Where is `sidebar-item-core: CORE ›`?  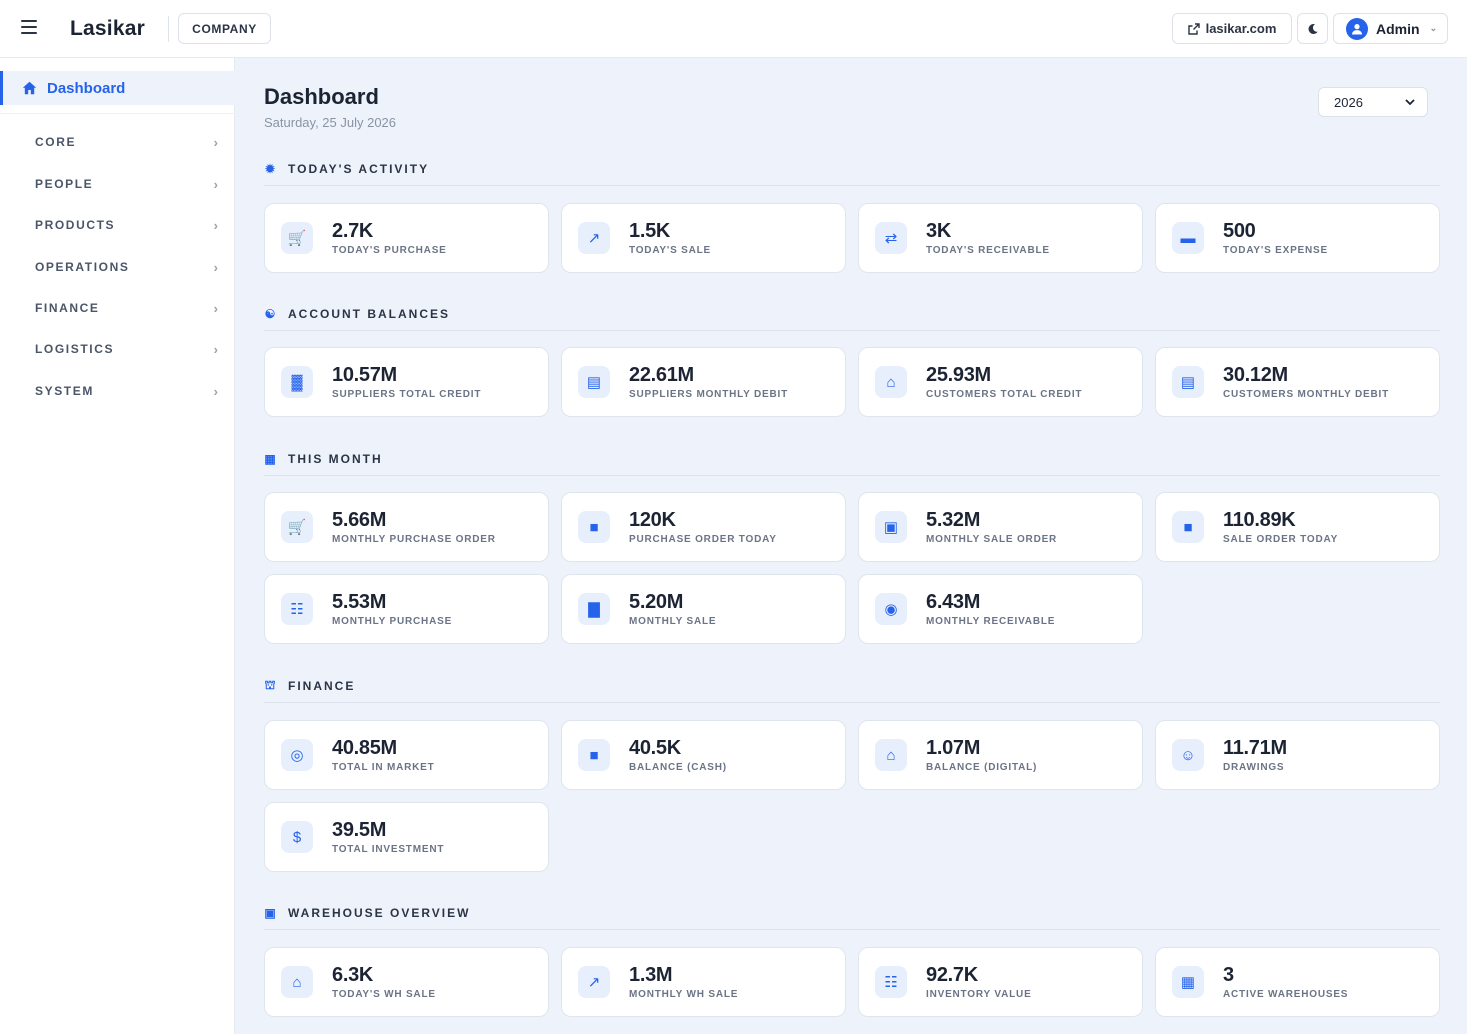
sidebar-item-core: CORE › is located at coordinates (117, 142).